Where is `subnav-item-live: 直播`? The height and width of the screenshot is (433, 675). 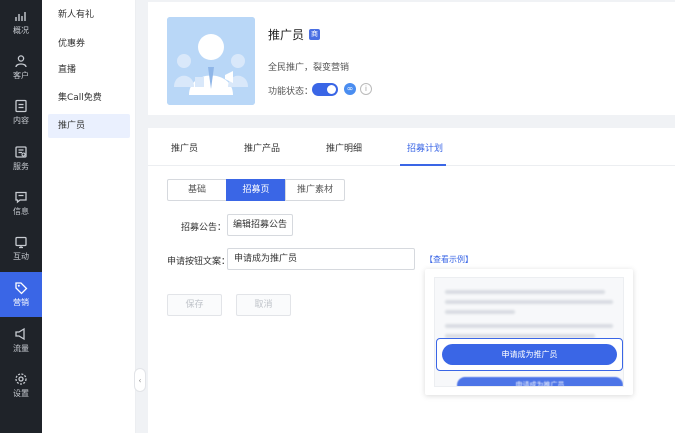
subnav-item-live: 直播 is located at coordinates (89, 70).